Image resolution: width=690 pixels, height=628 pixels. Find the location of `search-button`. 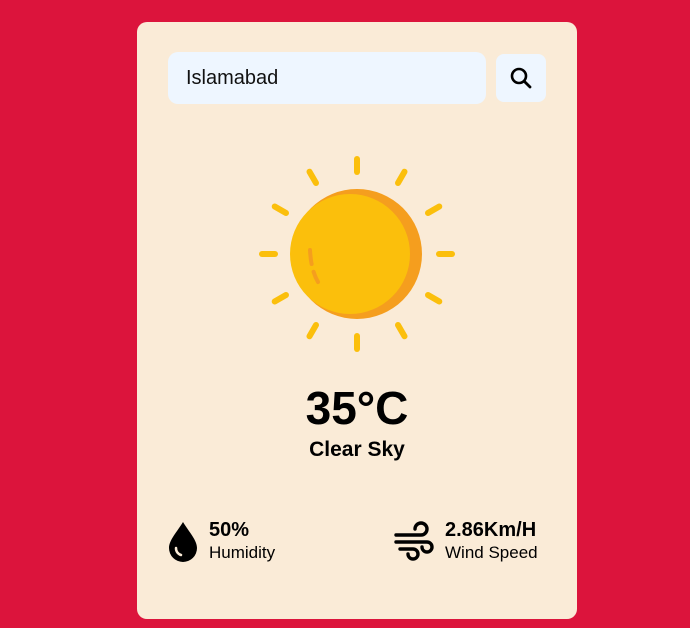

search-button is located at coordinates (521, 78).